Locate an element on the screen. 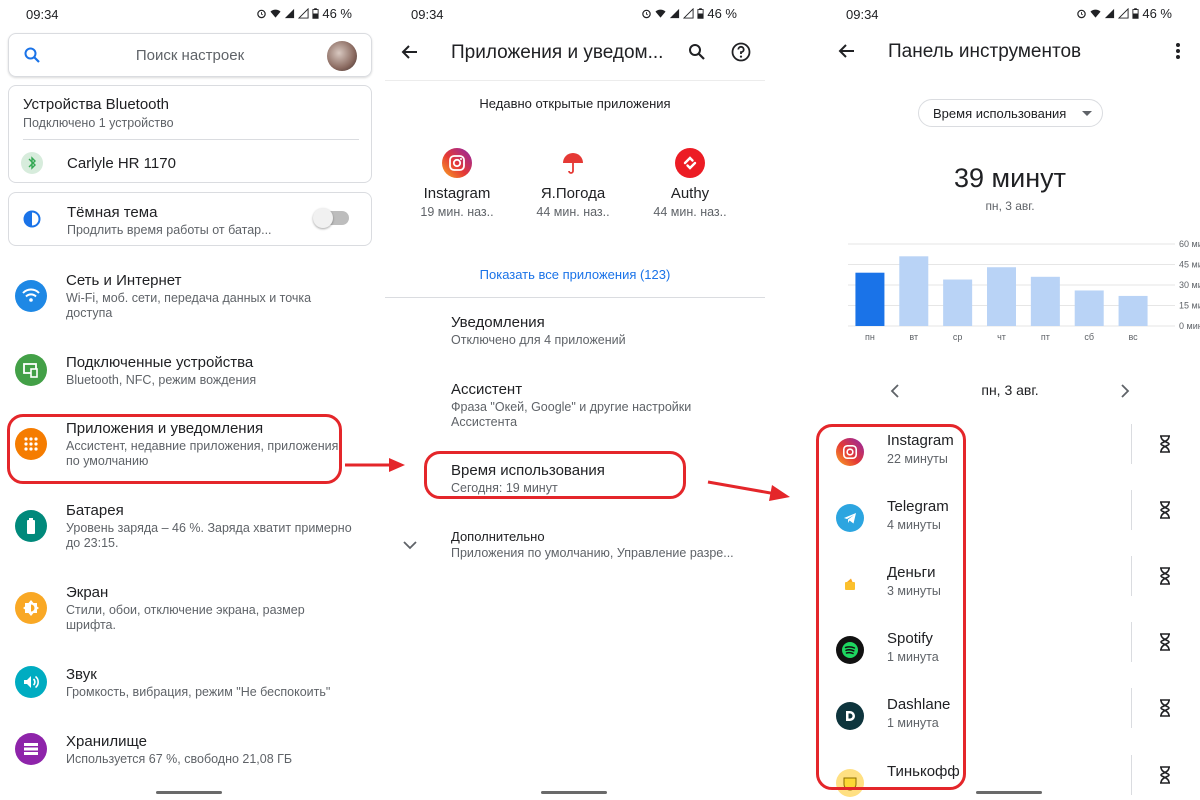 This screenshot has width=1200, height=800. total-usage-date: пн, 3 авг. is located at coordinates (1010, 206).